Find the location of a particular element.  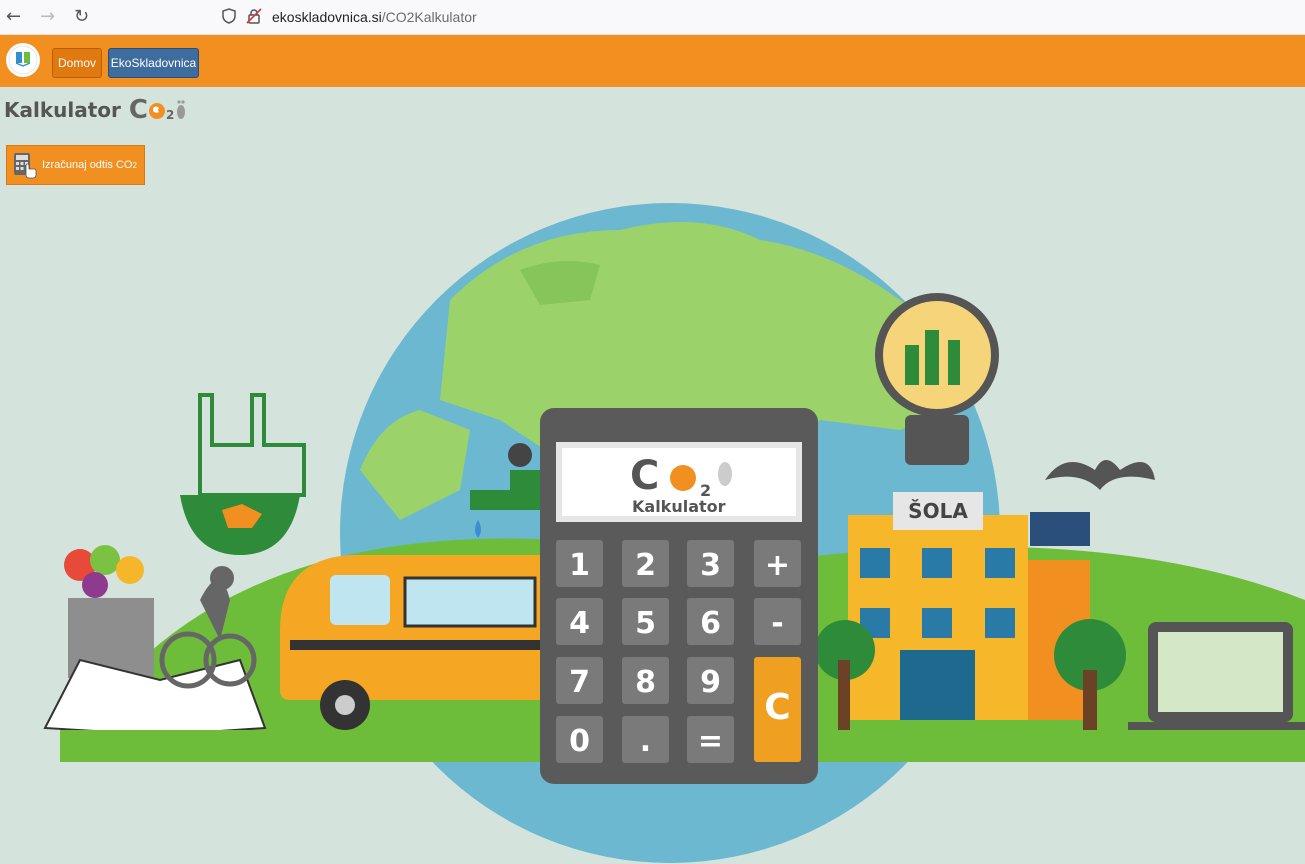

calc-key-label: + is located at coordinates (777, 565).